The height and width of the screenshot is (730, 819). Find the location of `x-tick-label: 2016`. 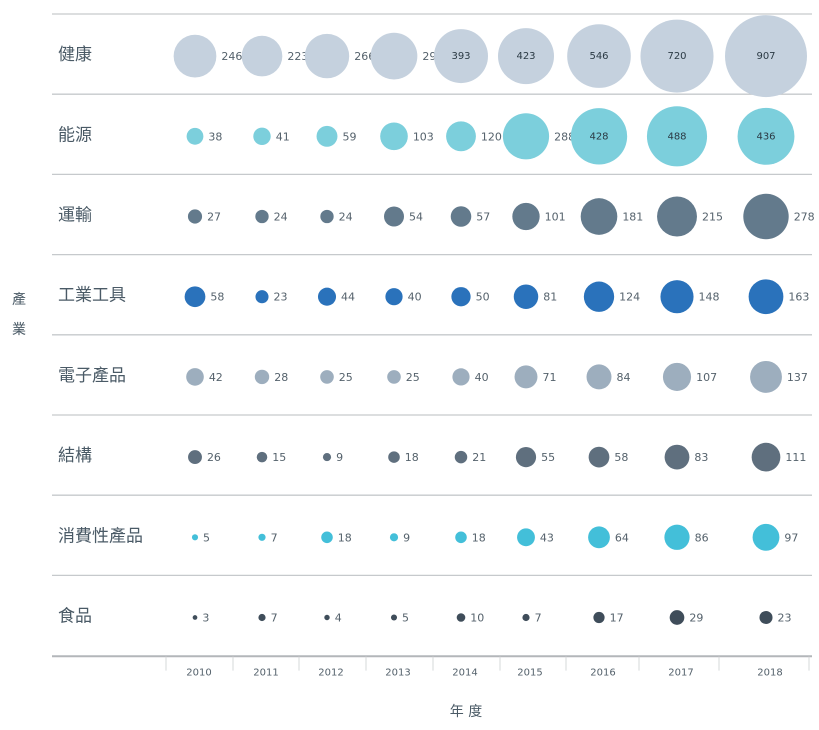

x-tick-label: 2016 is located at coordinates (602, 673).